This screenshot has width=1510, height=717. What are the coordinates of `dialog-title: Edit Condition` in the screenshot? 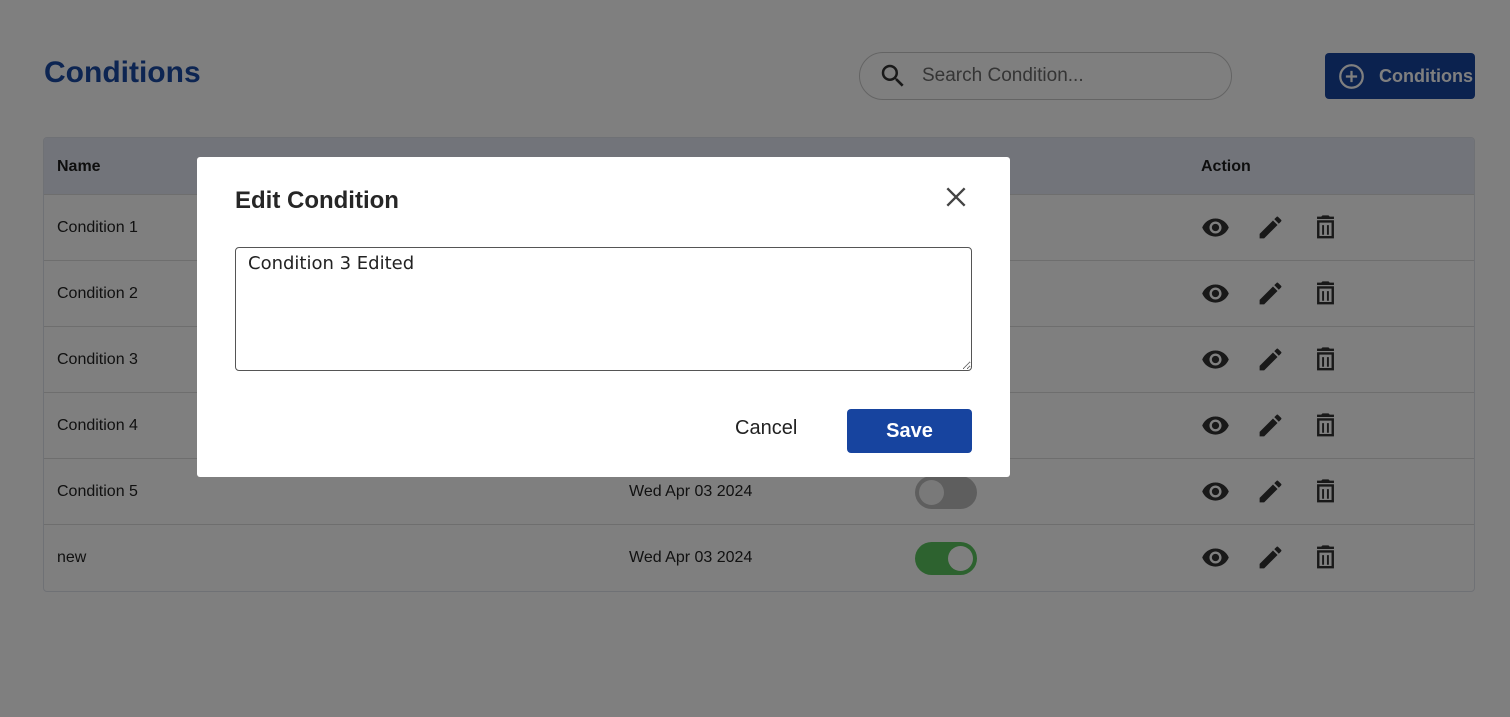 It's located at (317, 200).